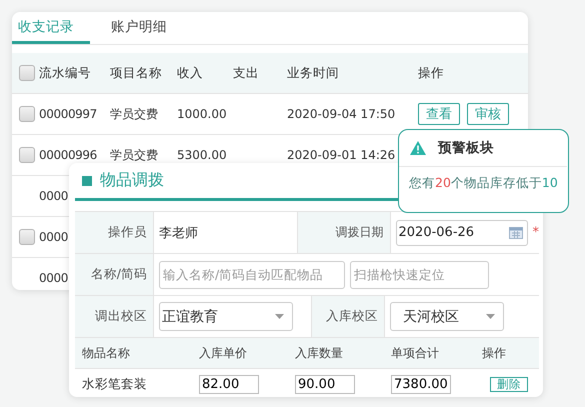  What do you see at coordinates (68, 155) in the screenshot?
I see `table-cell: 00000996` at bounding box center [68, 155].